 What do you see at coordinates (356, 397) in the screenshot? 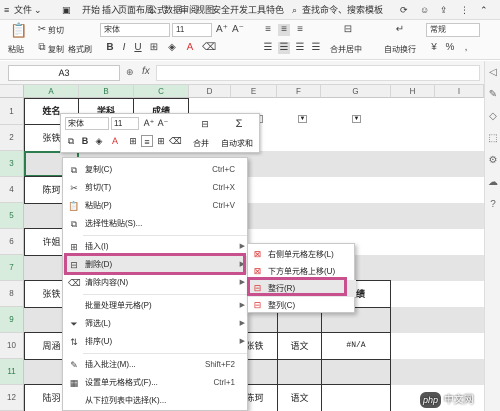
I see `cell-g12` at bounding box center [356, 397].